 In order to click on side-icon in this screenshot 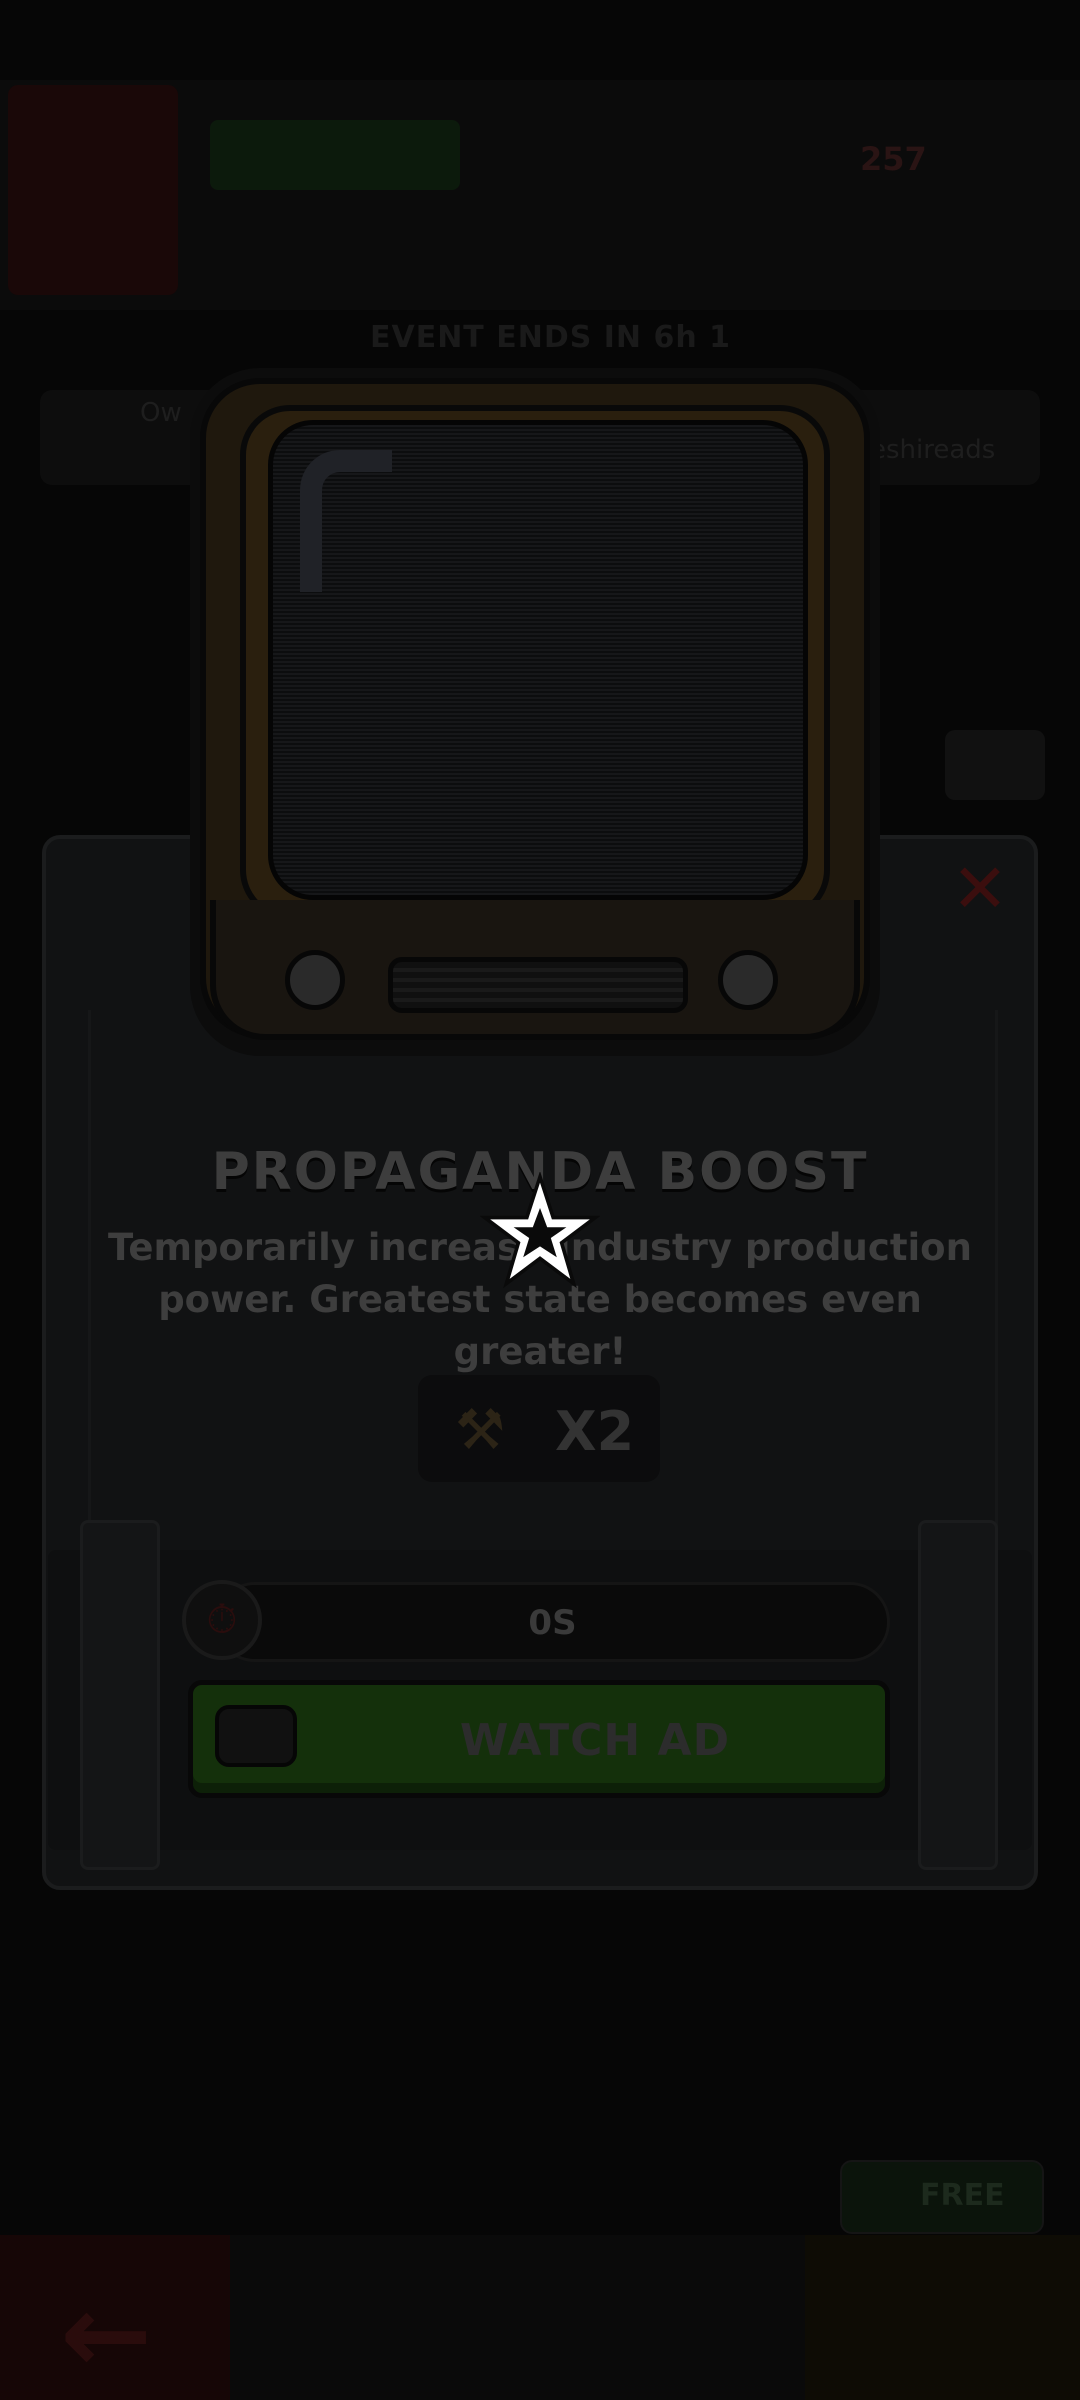, I will do `click(995, 765)`.